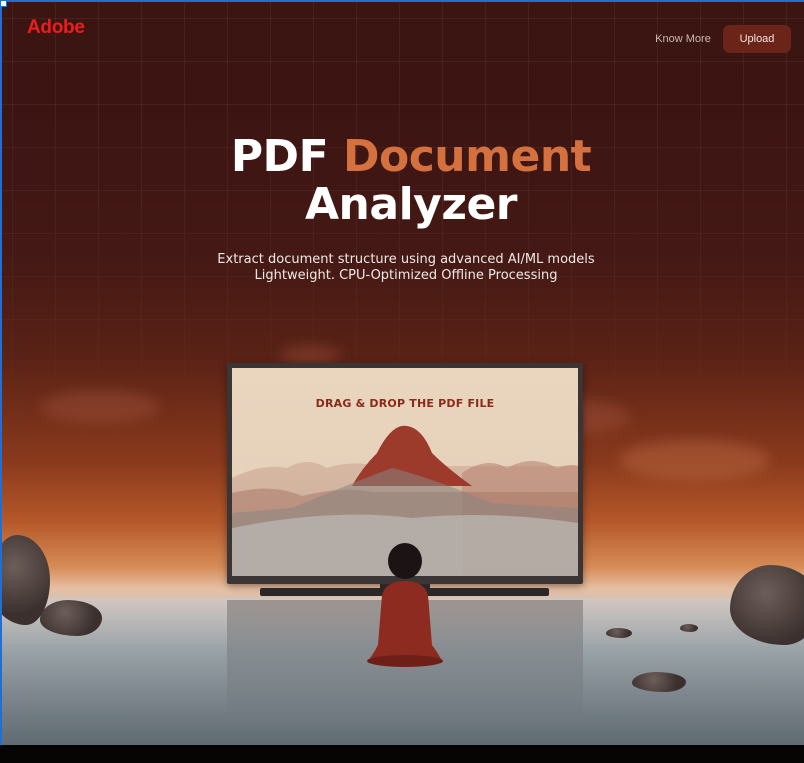 The image size is (804, 763). I want to click on know-more-link: Know More, so click(683, 39).